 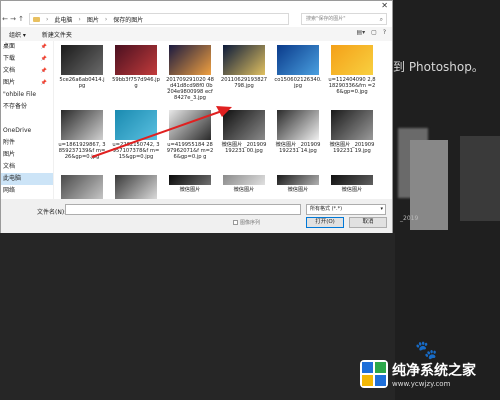 What do you see at coordinates (434, 371) in the screenshot?
I see `watermark-title: 纯净系统之家` at bounding box center [434, 371].